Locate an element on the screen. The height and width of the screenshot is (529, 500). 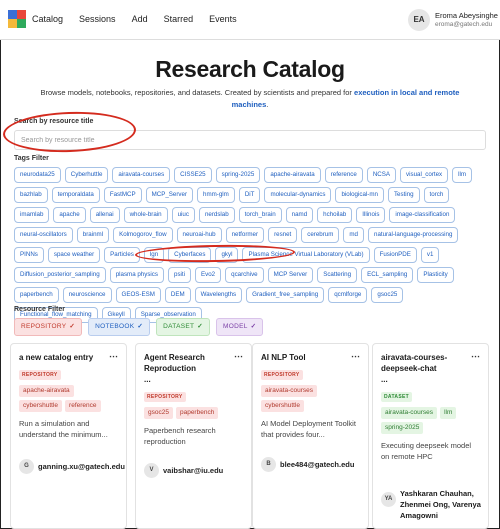
nav-catalog: Catalog is located at coordinates (47, 19).